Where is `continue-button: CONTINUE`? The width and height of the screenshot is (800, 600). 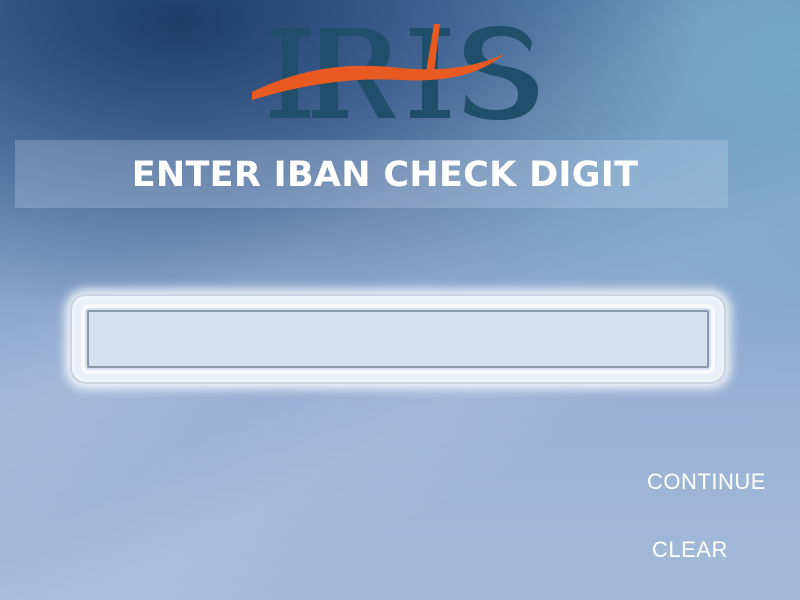
continue-button: CONTINUE is located at coordinates (706, 482).